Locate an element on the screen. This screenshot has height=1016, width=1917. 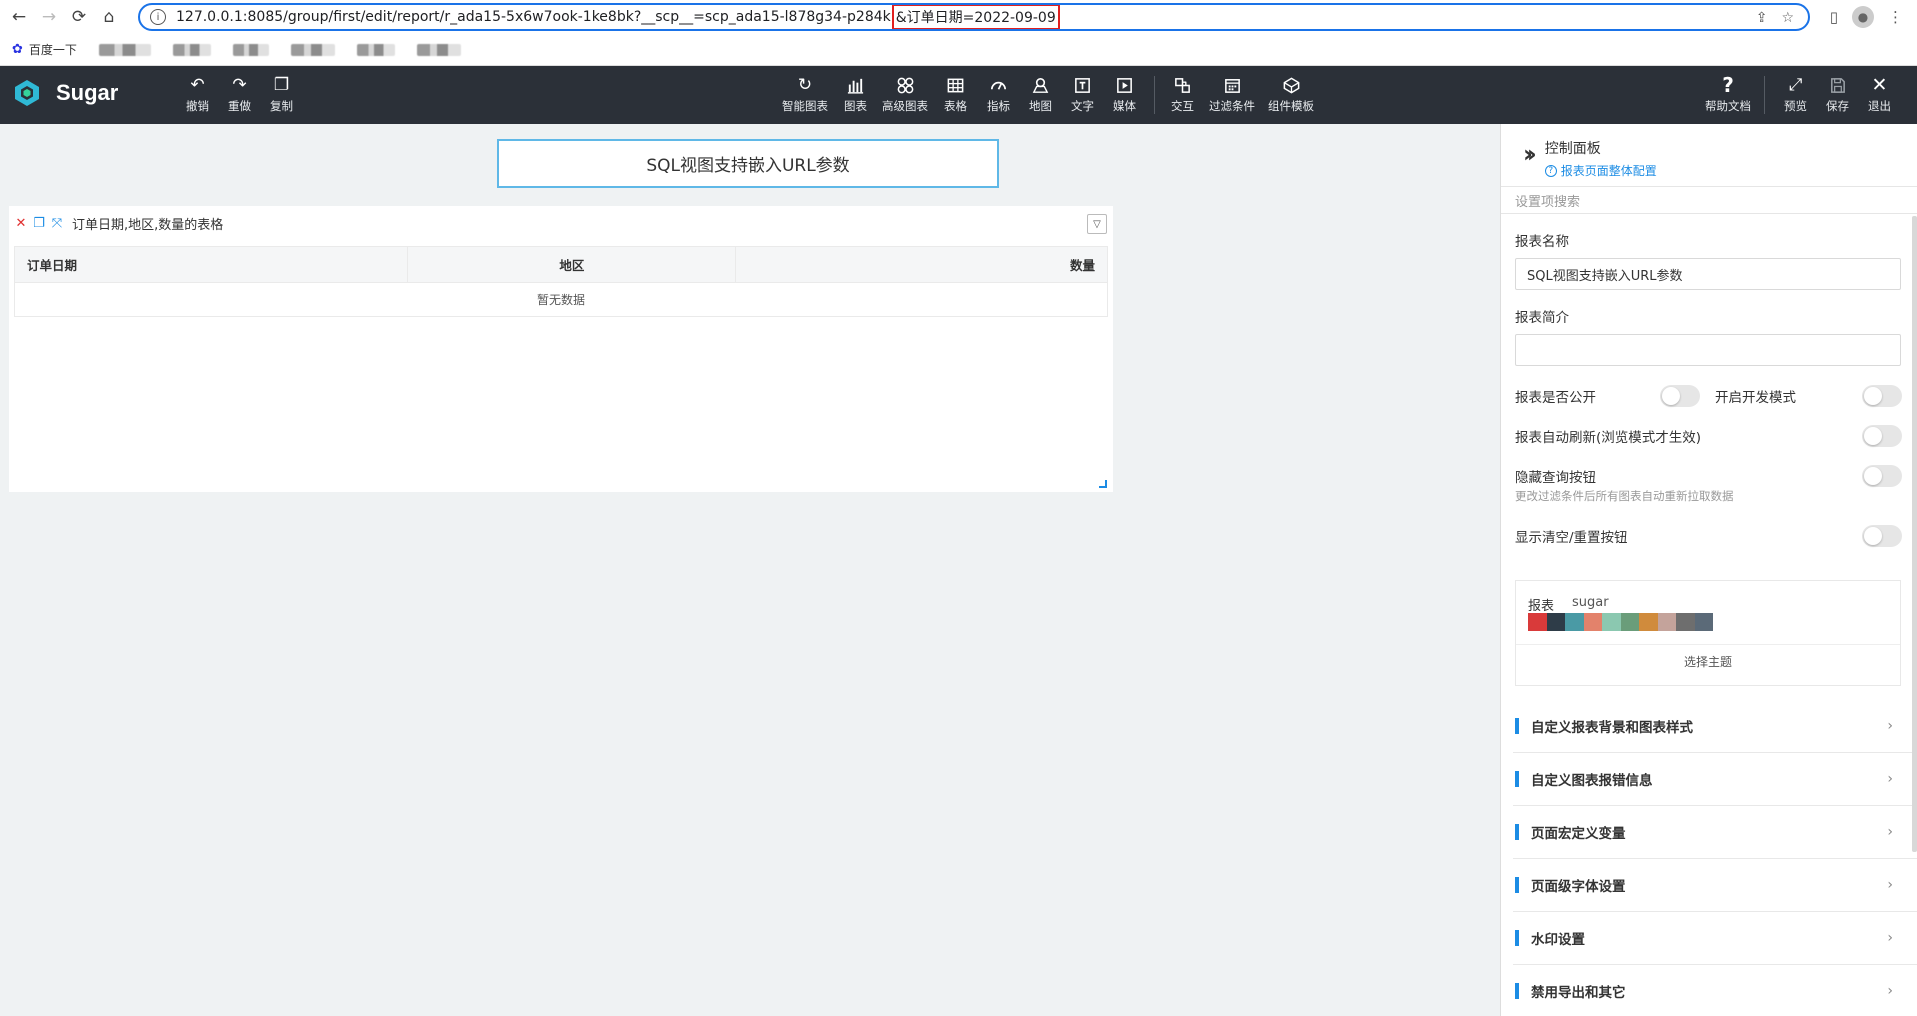
help-doc-button: ? 帮助文档 is located at coordinates (1728, 93).